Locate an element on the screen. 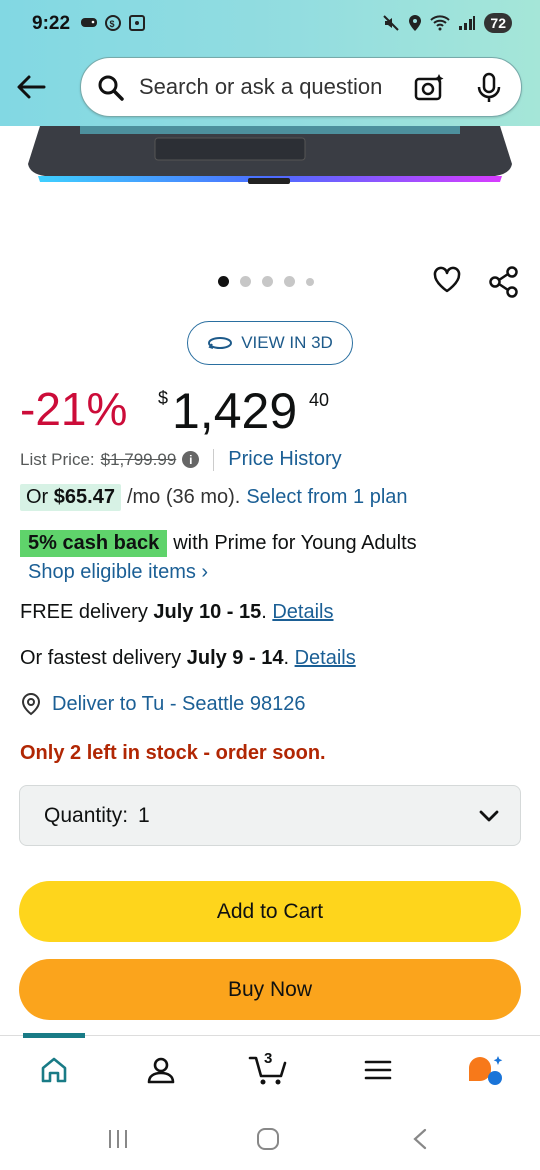 Image resolution: width=540 pixels, height=1170 pixels. location-icon is located at coordinates (415, 23).